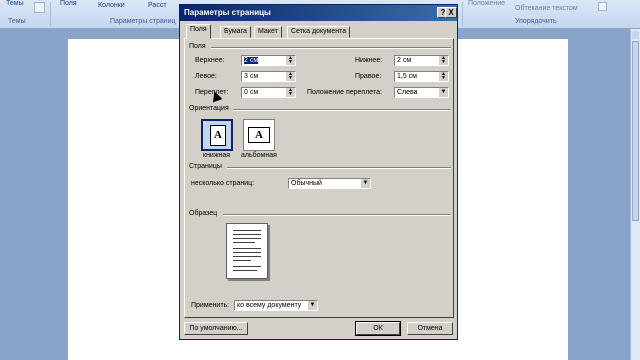  What do you see at coordinates (407, 76) in the screenshot?
I see `right-margin-value: 1,5 см` at bounding box center [407, 76].